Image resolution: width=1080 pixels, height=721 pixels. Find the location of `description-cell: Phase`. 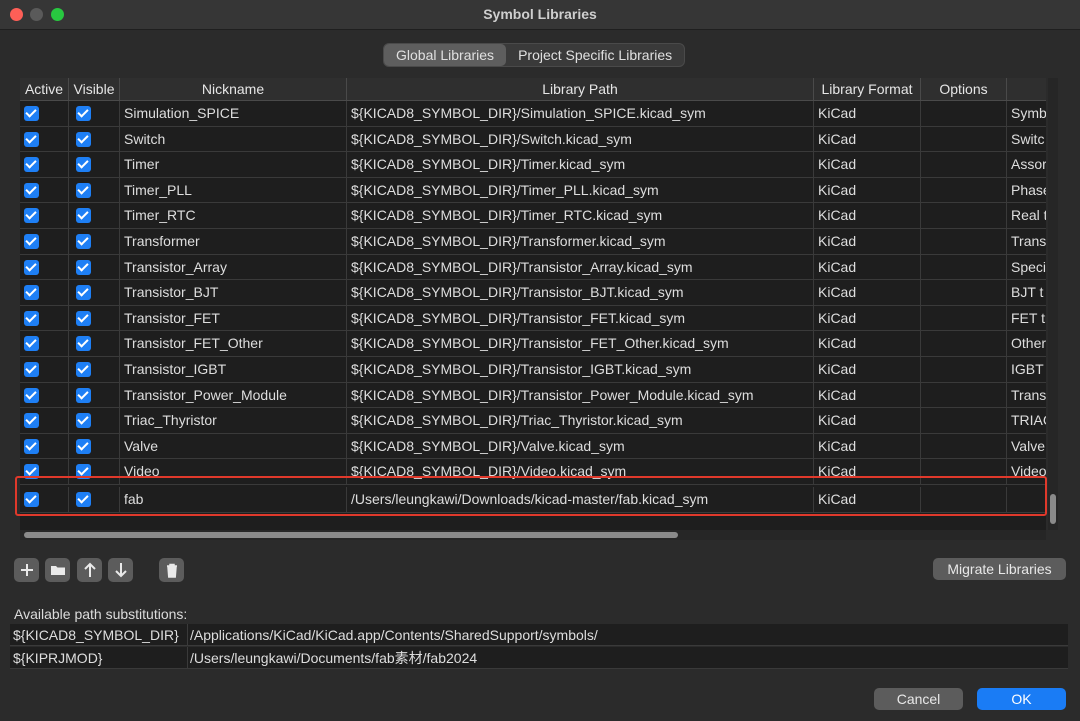

description-cell: Phase is located at coordinates (1026, 191).